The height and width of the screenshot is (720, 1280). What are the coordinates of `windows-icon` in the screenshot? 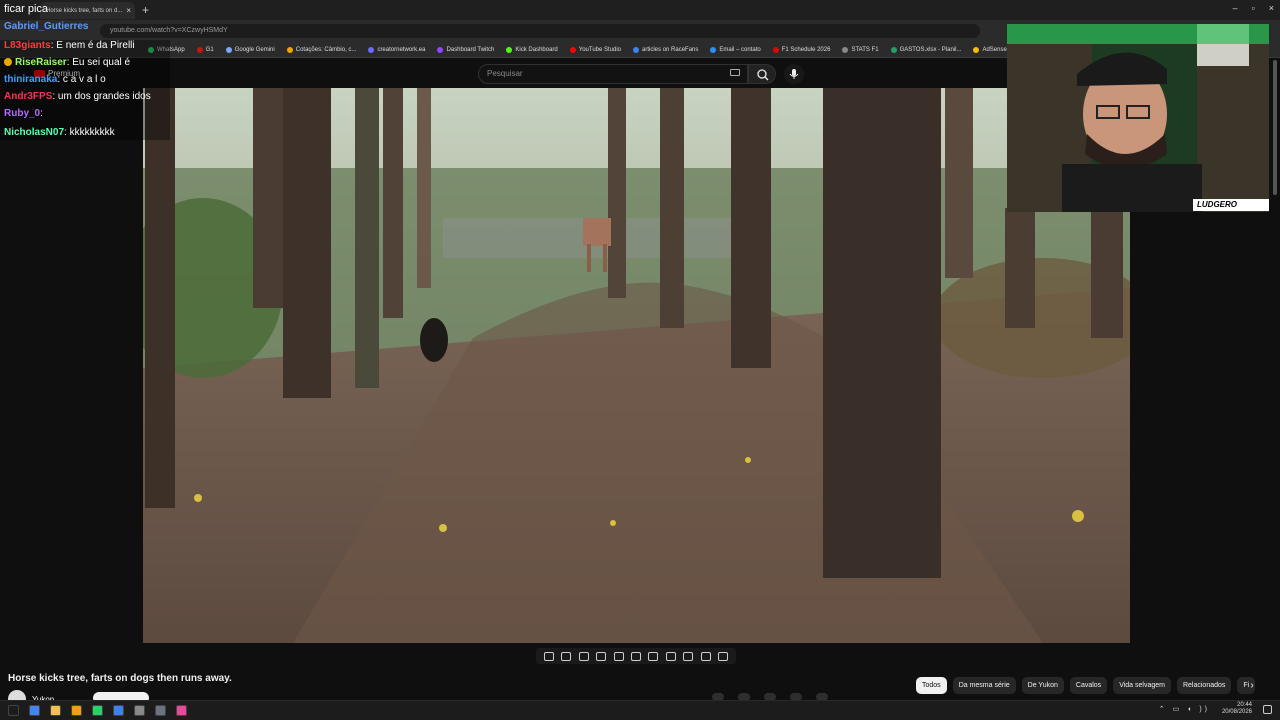 It's located at (13, 710).